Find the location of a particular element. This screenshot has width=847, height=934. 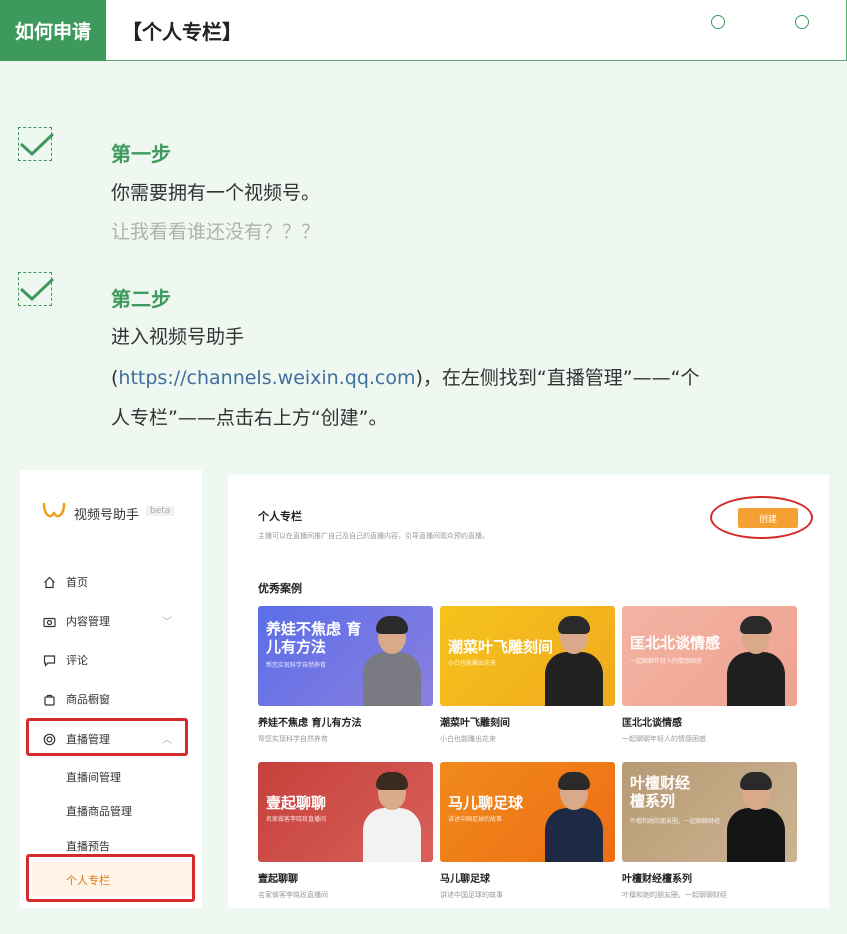

step-1-subtext: 让我看看谁还没有？？？ is located at coordinates (216, 232).